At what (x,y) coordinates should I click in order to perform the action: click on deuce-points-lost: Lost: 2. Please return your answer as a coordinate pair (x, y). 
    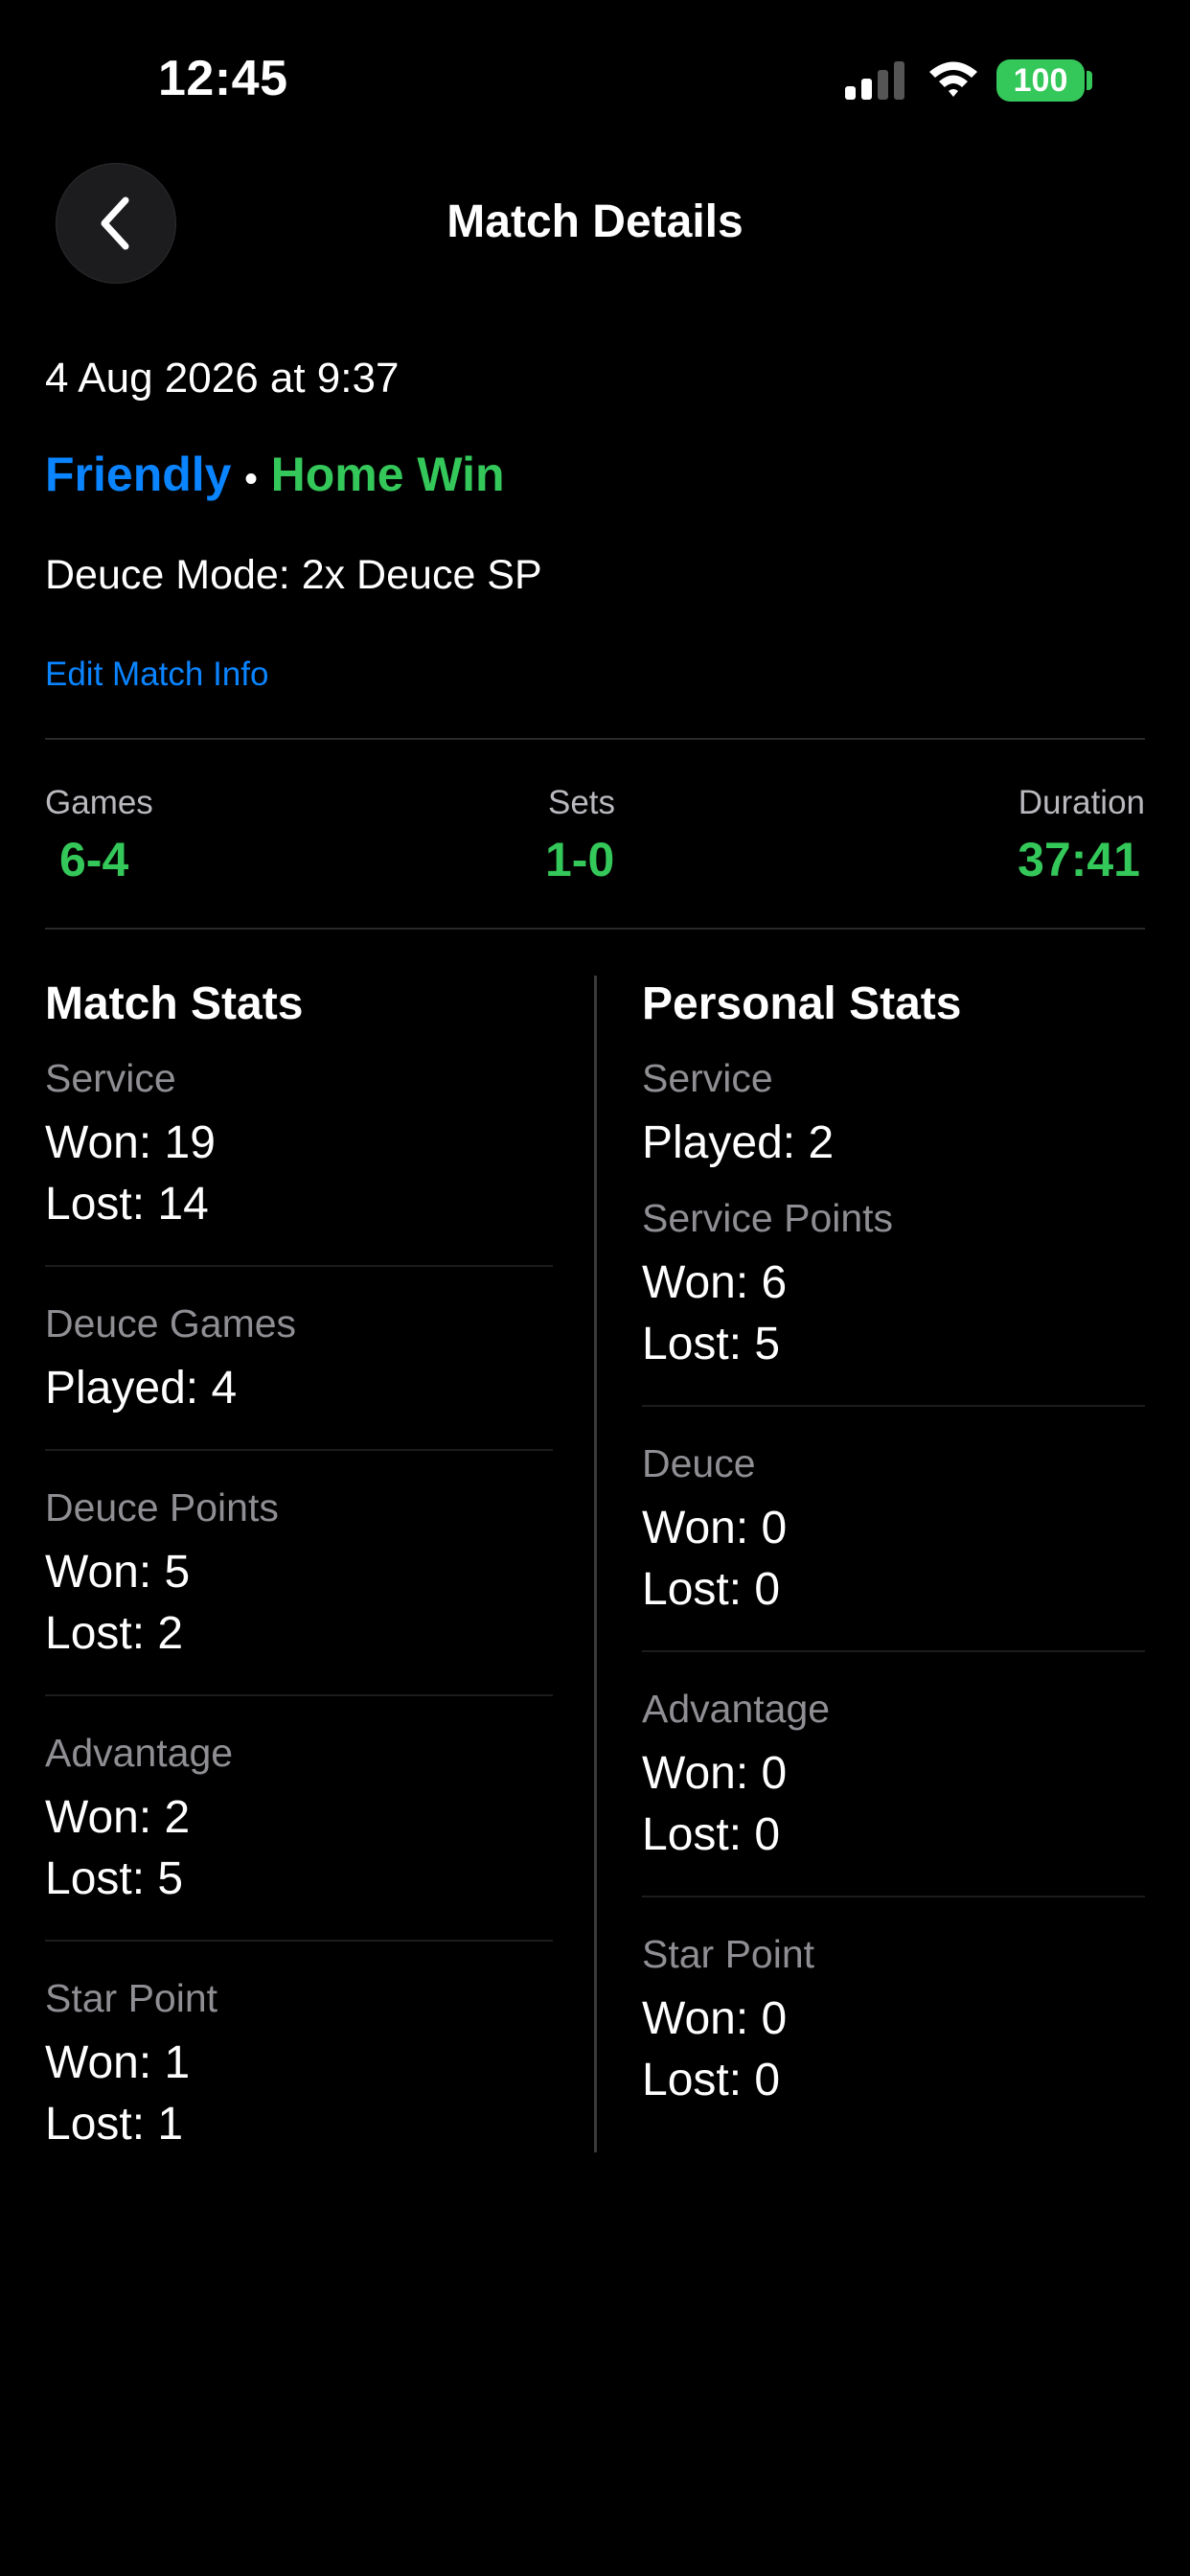
    Looking at the image, I should click on (115, 1633).